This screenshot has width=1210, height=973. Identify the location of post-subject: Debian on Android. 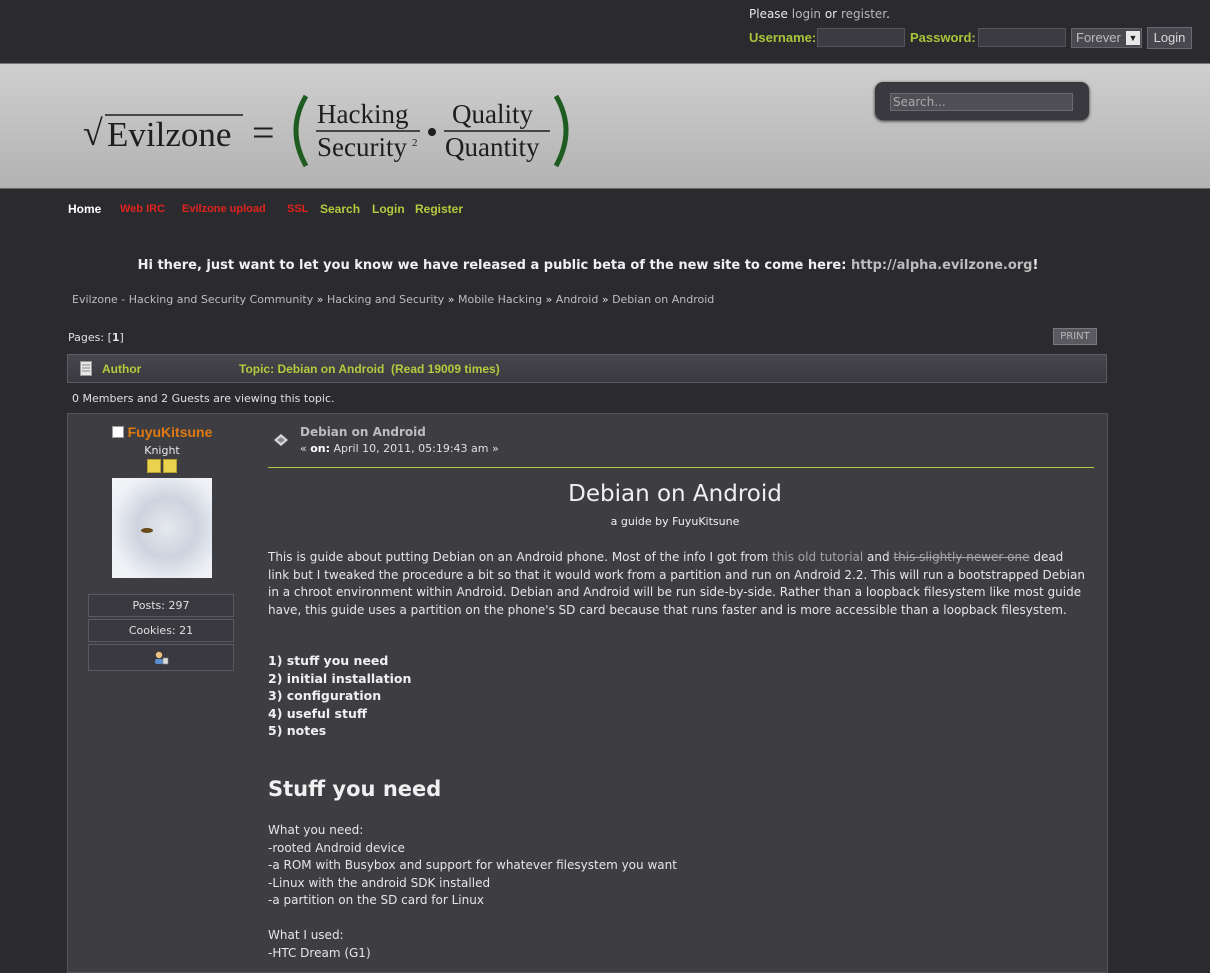
(363, 432).